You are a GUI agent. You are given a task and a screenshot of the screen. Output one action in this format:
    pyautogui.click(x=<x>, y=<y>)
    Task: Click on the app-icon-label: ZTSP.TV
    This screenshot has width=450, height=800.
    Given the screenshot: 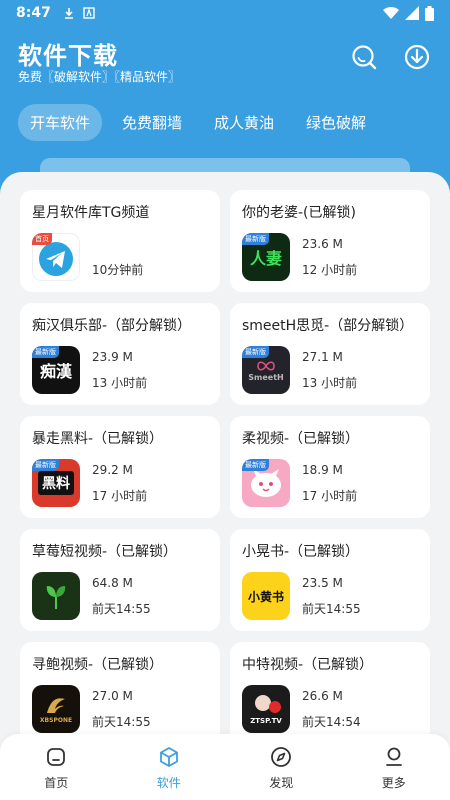 What is the action you would take?
    pyautogui.click(x=266, y=721)
    